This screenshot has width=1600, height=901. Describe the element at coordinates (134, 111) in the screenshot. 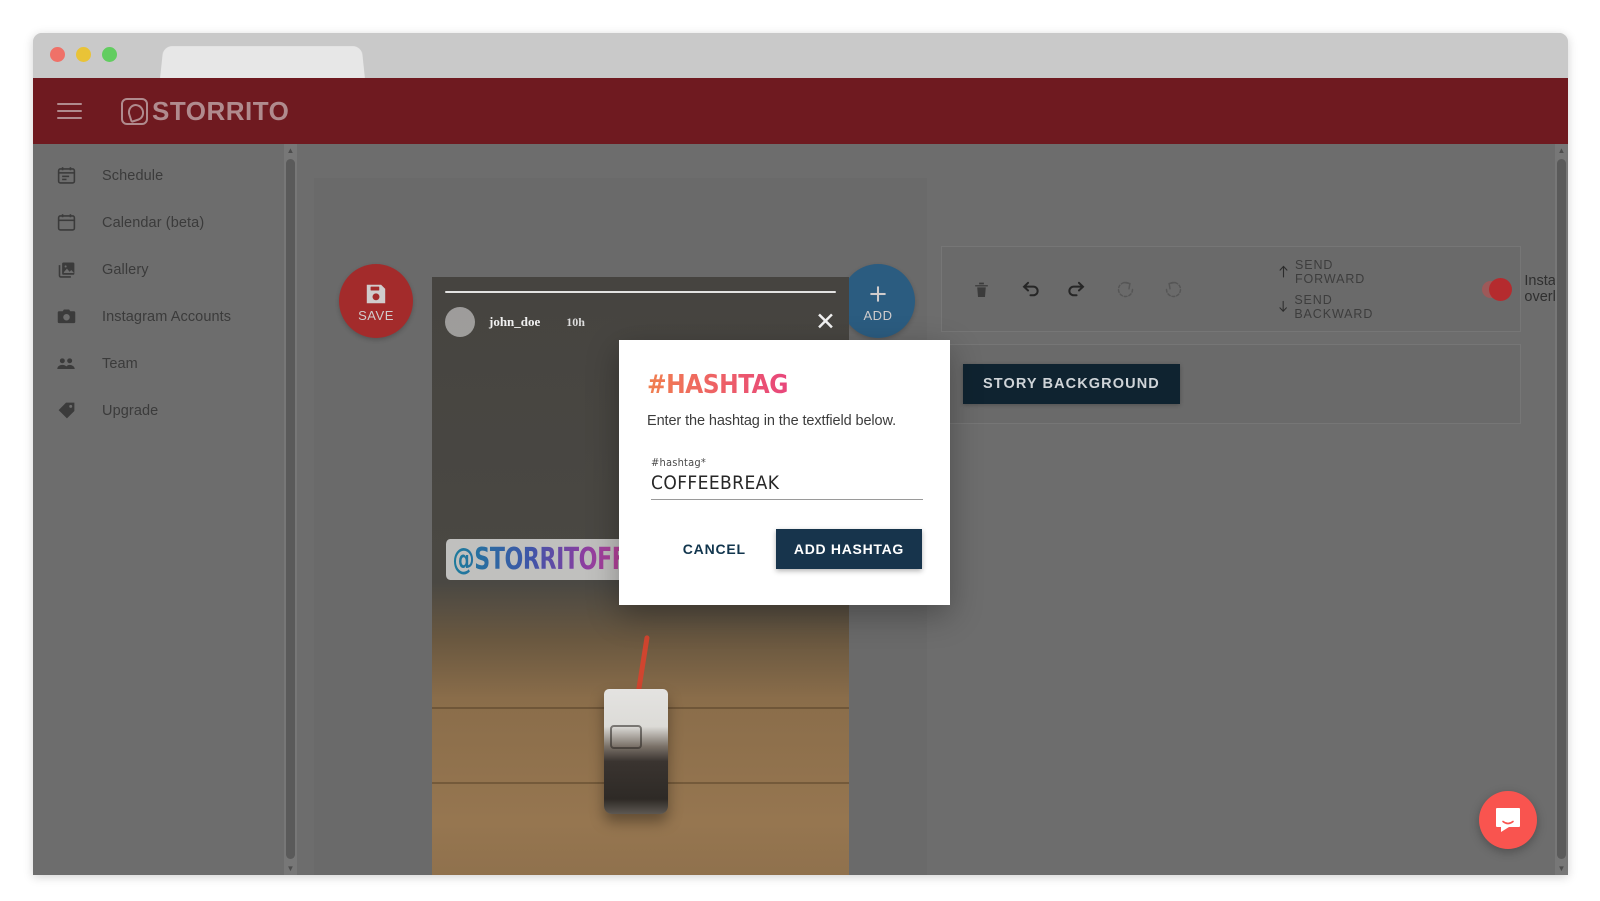

I see `storrito-logo-icon` at that location.